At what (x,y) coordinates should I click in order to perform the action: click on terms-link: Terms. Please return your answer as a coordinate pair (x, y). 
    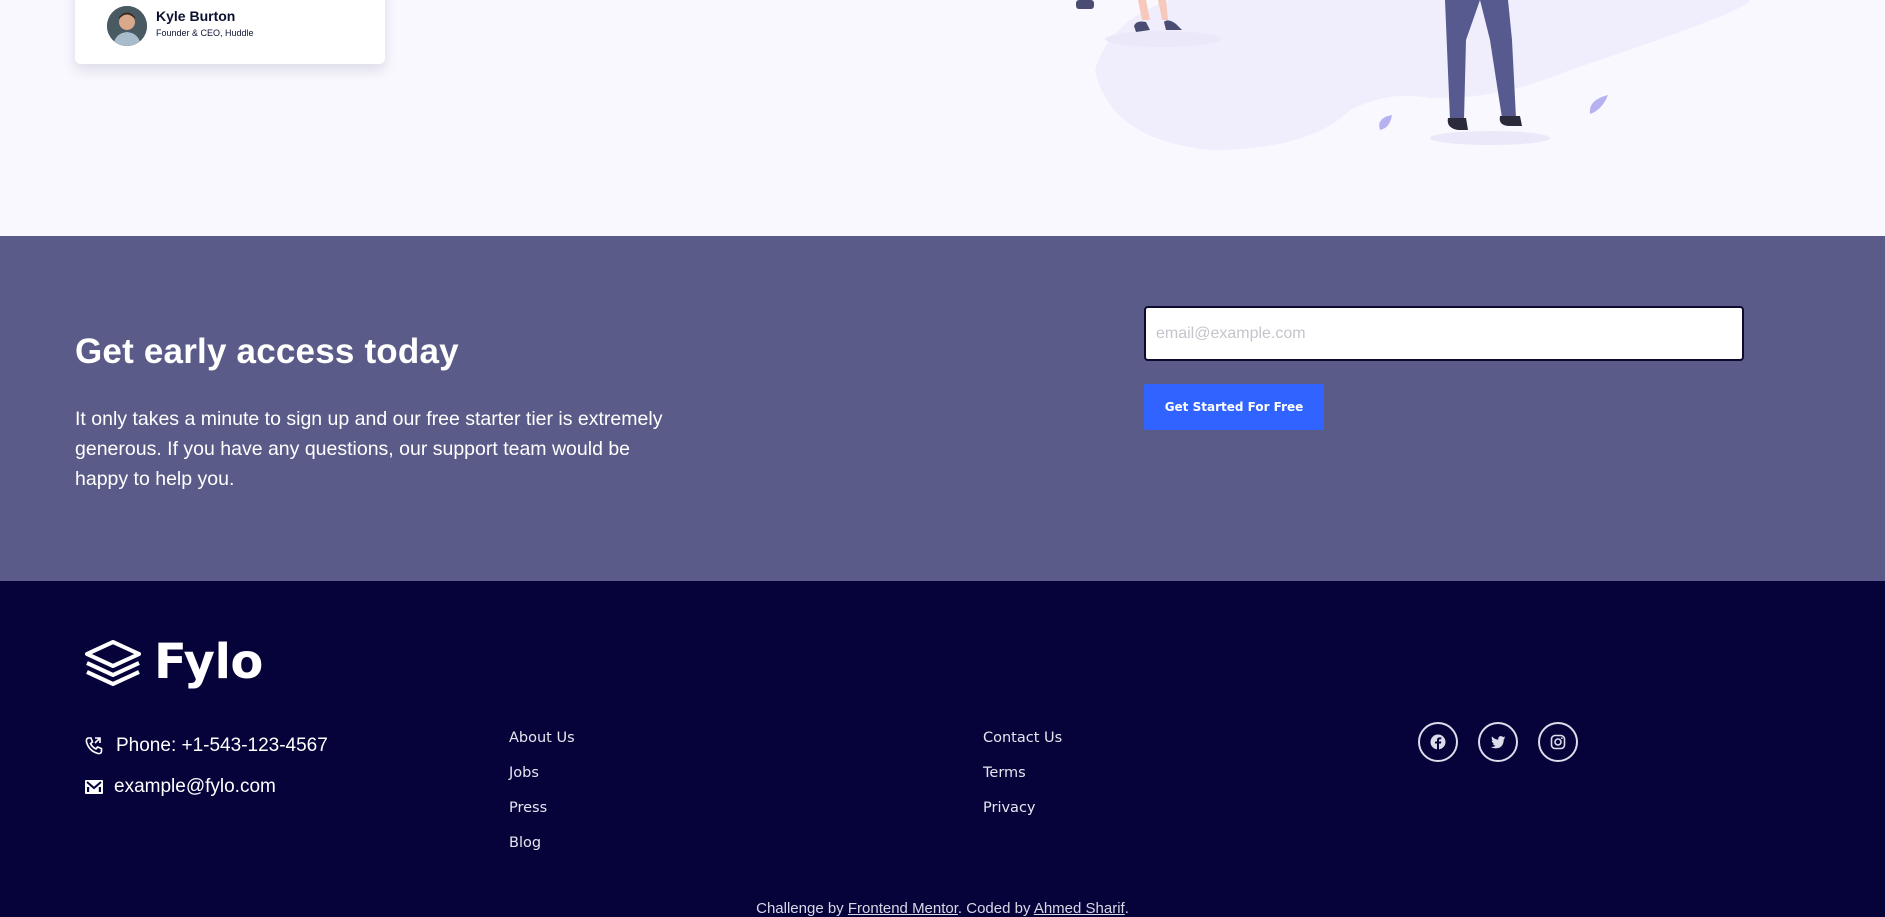
    Looking at the image, I should click on (1004, 773).